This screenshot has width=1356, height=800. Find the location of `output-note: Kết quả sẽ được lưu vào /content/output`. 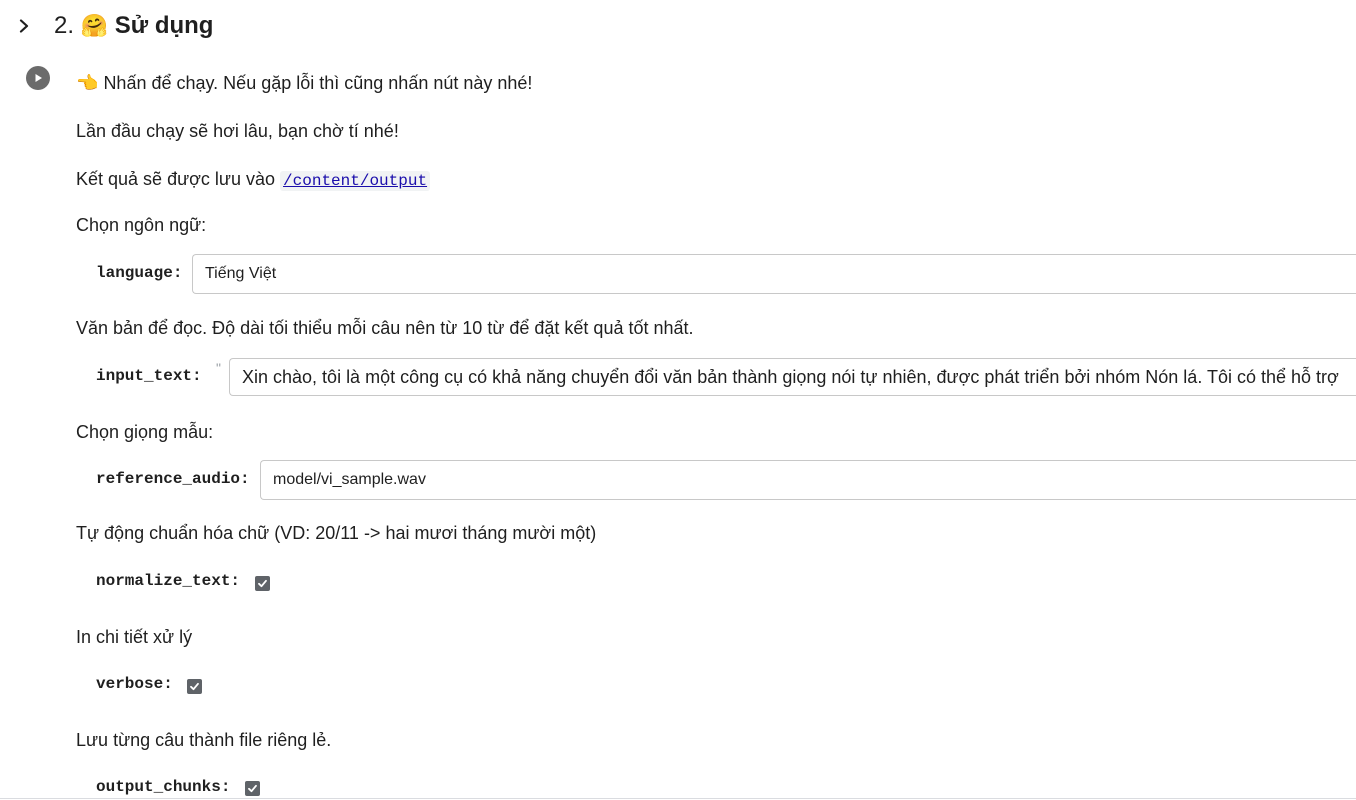

output-note: Kết quả sẽ được lưu vào /content/output is located at coordinates (253, 180).